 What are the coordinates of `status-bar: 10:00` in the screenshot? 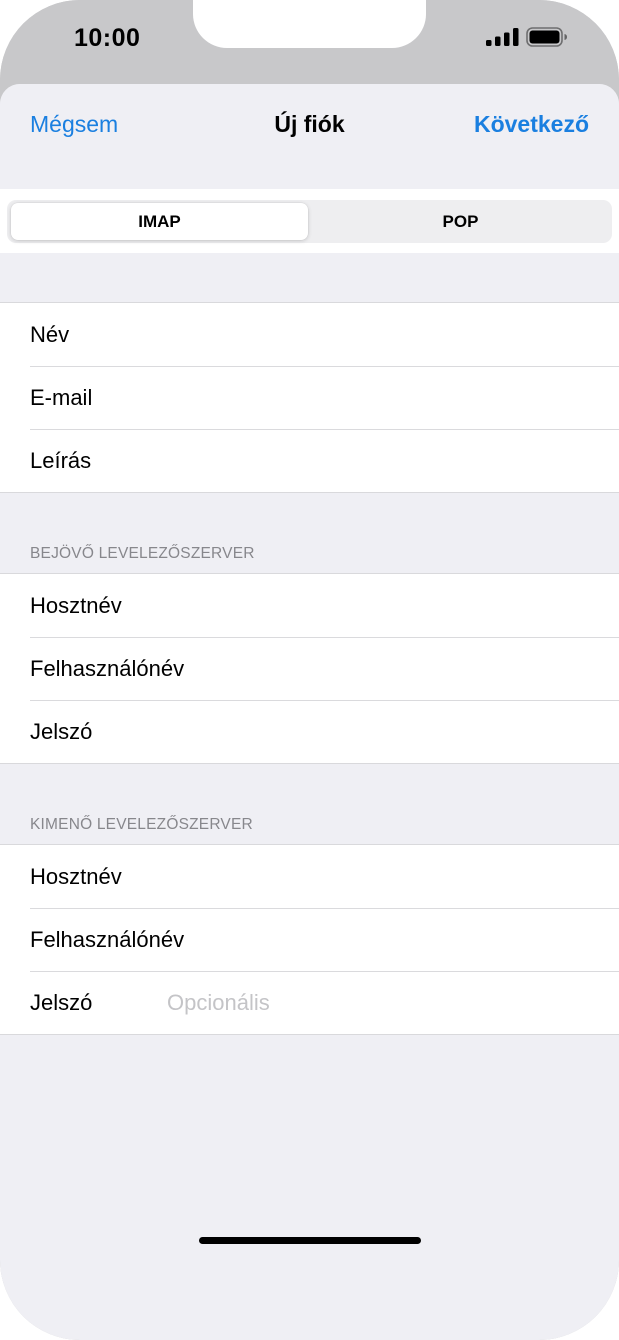 It's located at (309, 42).